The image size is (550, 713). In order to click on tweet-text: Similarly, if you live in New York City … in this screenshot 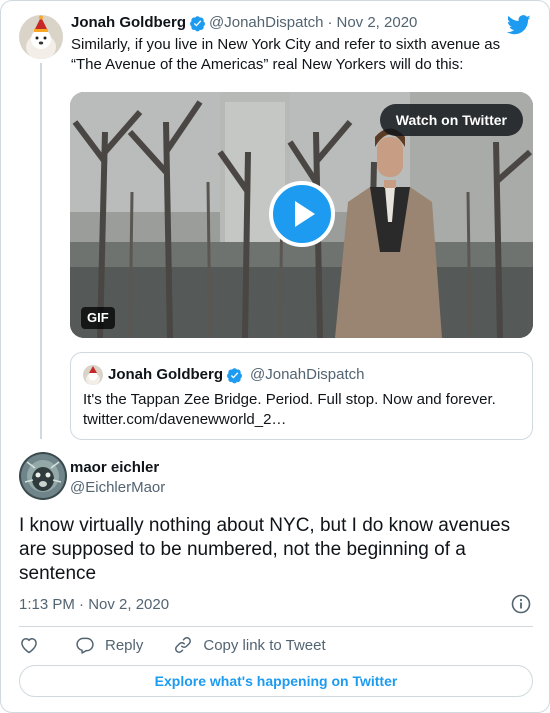, I will do `click(286, 54)`.